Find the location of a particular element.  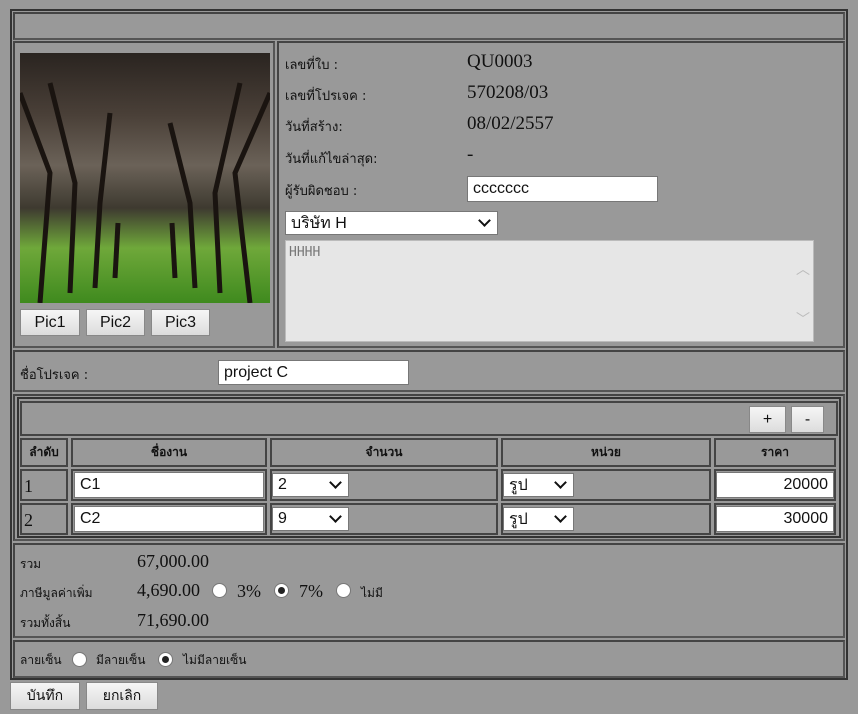

subtotal-label: รวม is located at coordinates (31, 564).